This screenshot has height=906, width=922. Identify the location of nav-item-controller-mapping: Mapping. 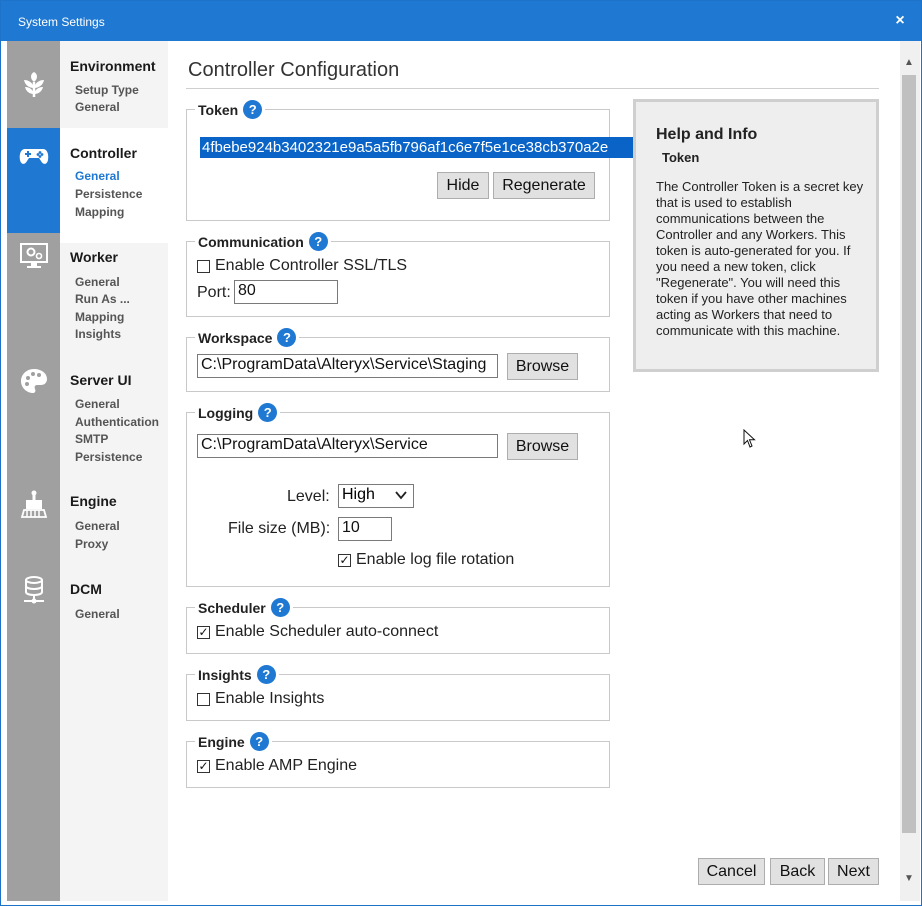
(99, 212).